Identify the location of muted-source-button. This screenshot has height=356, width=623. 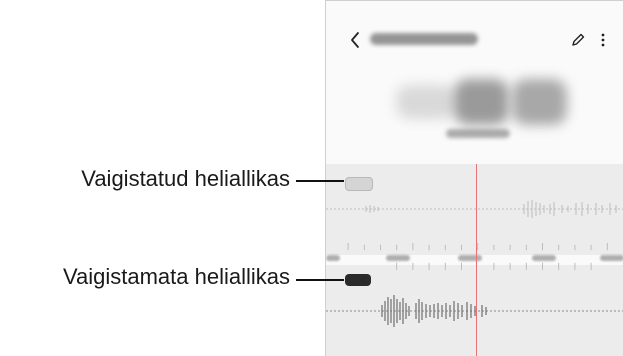
(359, 184).